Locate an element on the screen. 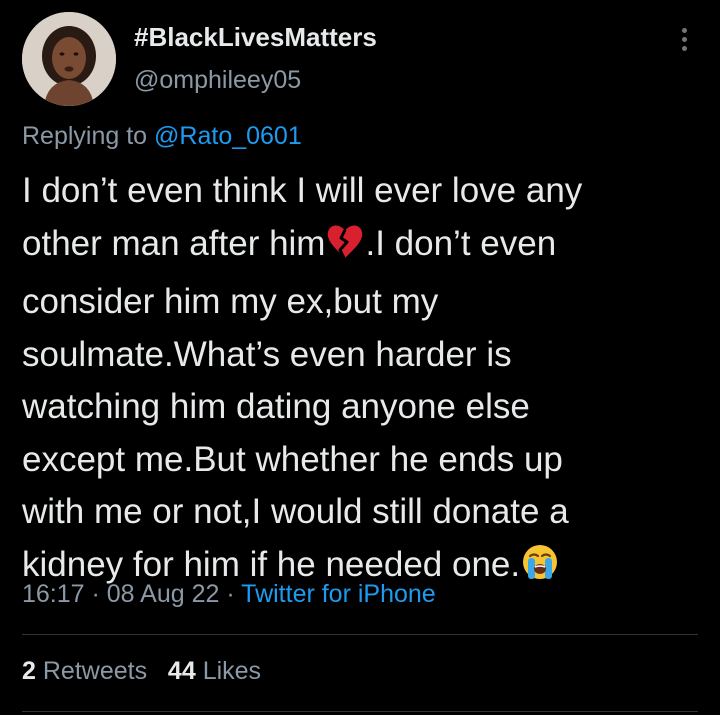 The image size is (720, 715). replying-to-label: Replying to is located at coordinates (85, 136).